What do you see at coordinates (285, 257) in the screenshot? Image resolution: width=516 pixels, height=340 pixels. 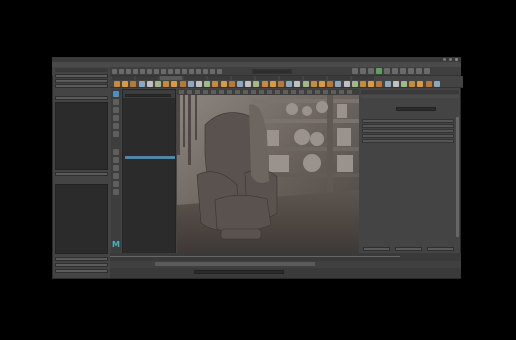 I see `time-slider` at bounding box center [285, 257].